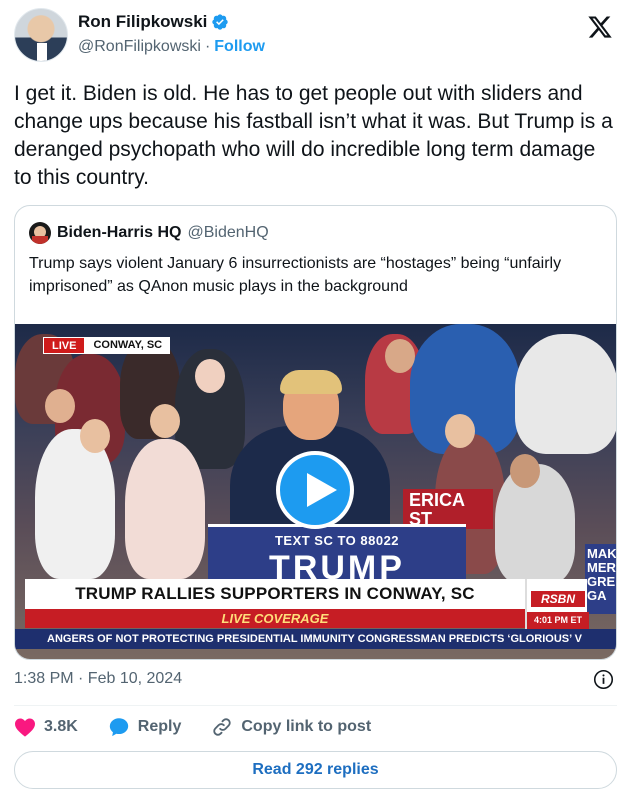  Describe the element at coordinates (306, 726) in the screenshot. I see `copy-link-label: Copy link to post` at that location.